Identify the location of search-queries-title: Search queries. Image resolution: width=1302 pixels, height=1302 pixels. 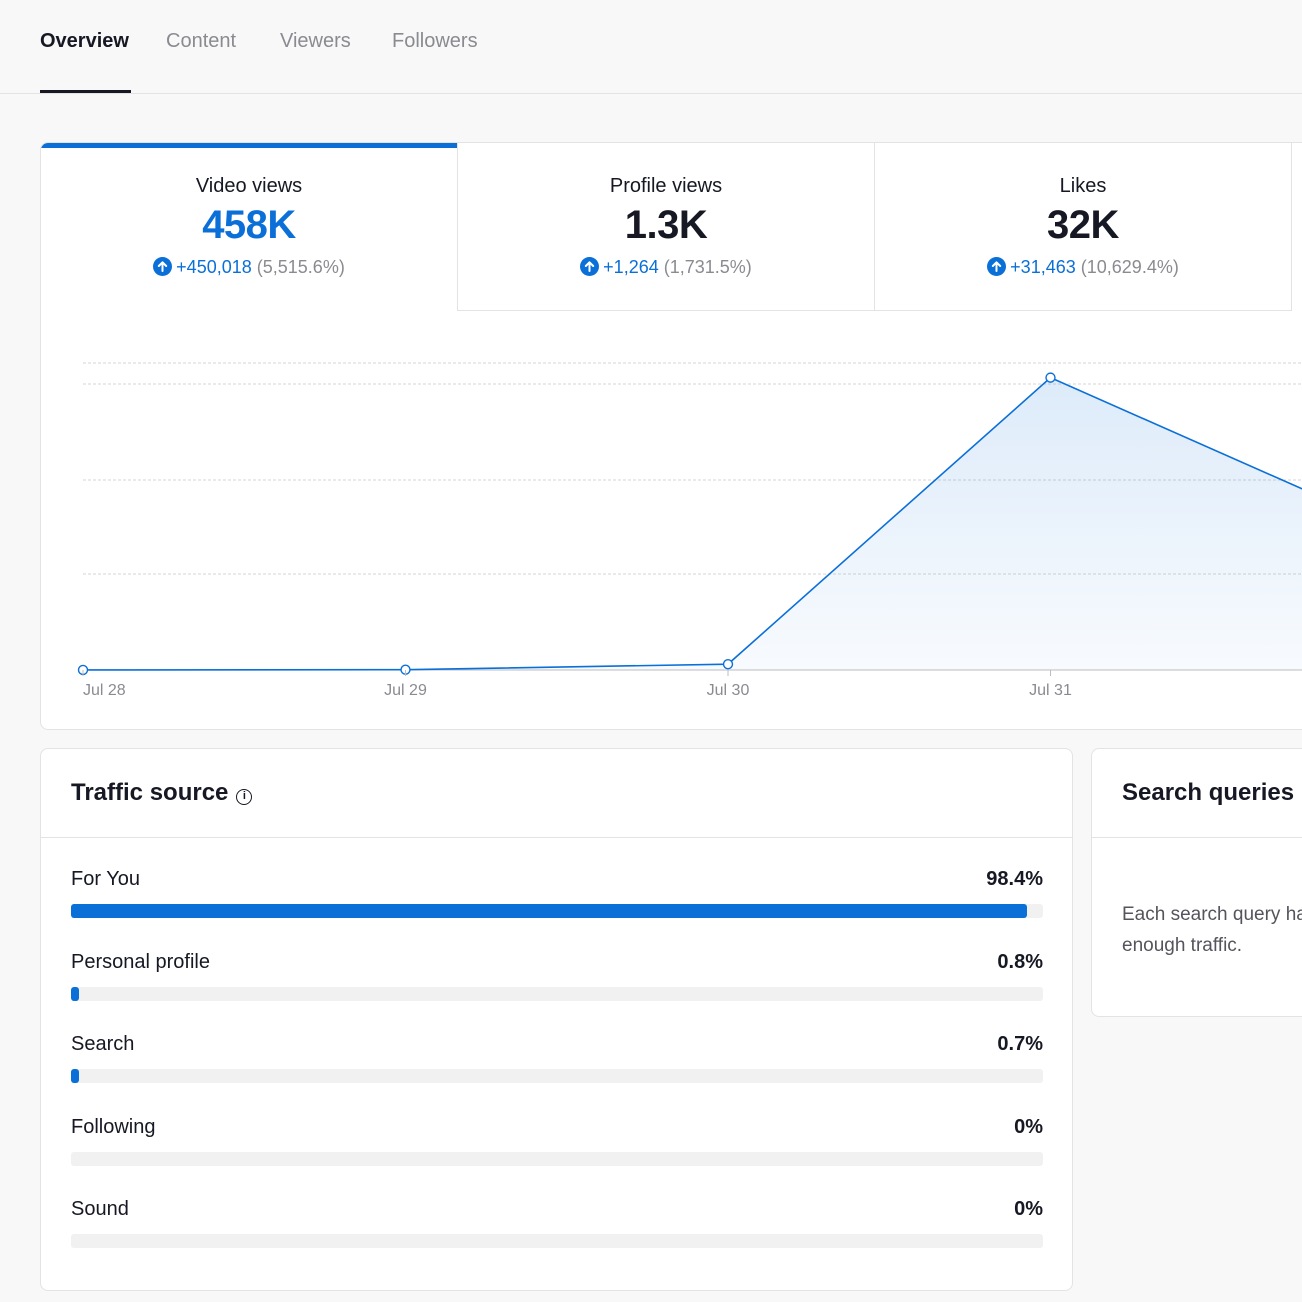
(1208, 792).